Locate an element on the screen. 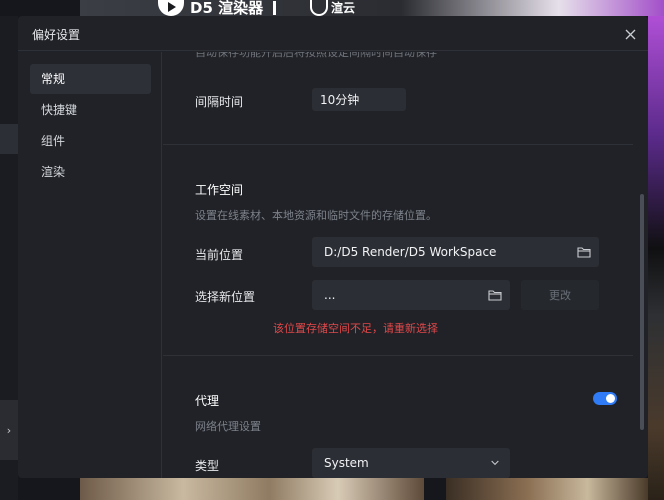 The image size is (664, 500). proxy-type-value: System is located at coordinates (346, 463).